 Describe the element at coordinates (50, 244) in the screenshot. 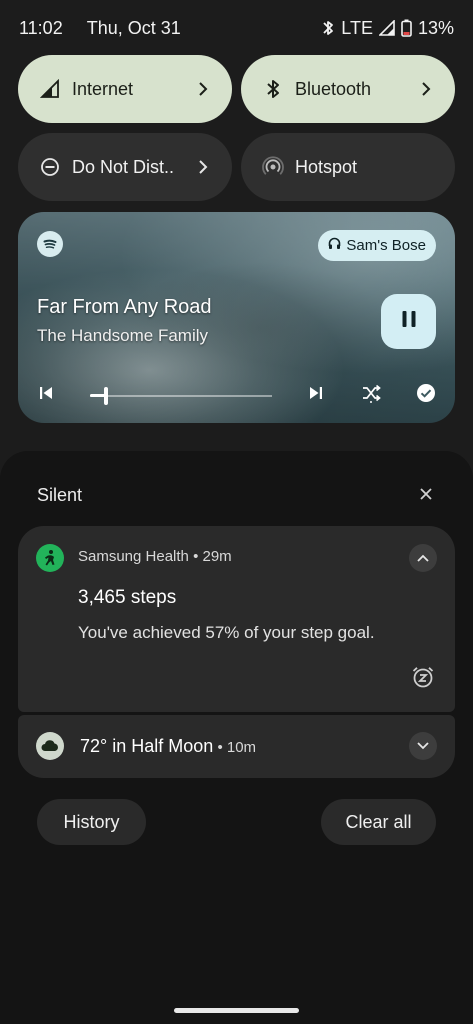

I see `spotify-icon` at that location.